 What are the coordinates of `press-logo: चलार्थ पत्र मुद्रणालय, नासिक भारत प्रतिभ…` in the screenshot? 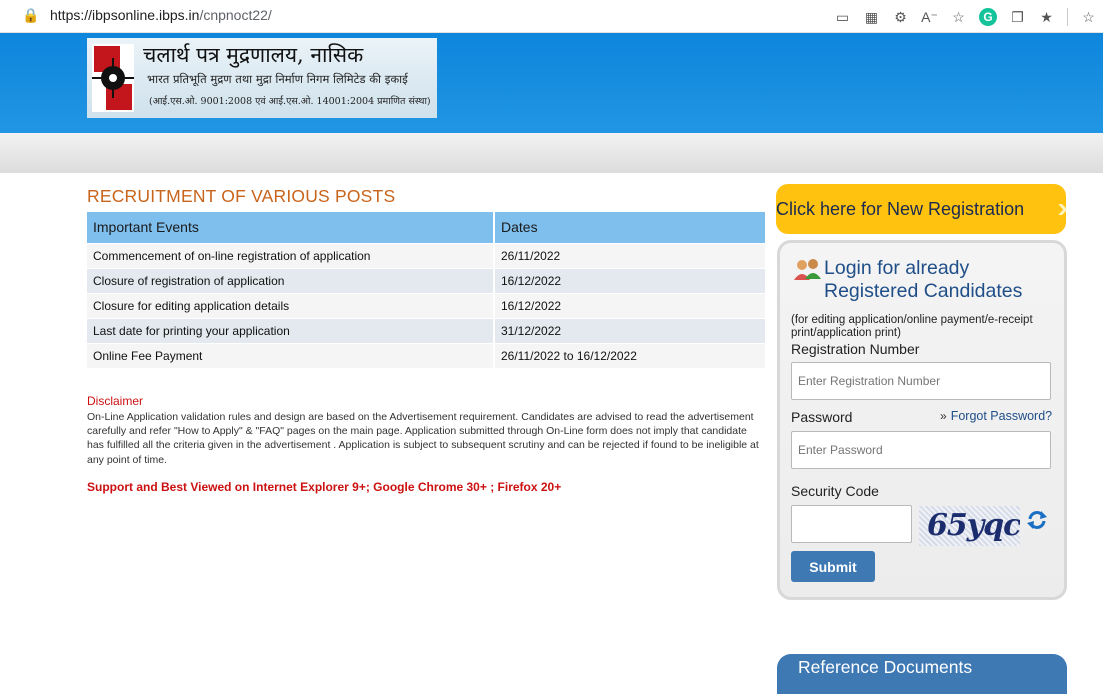 It's located at (262, 78).